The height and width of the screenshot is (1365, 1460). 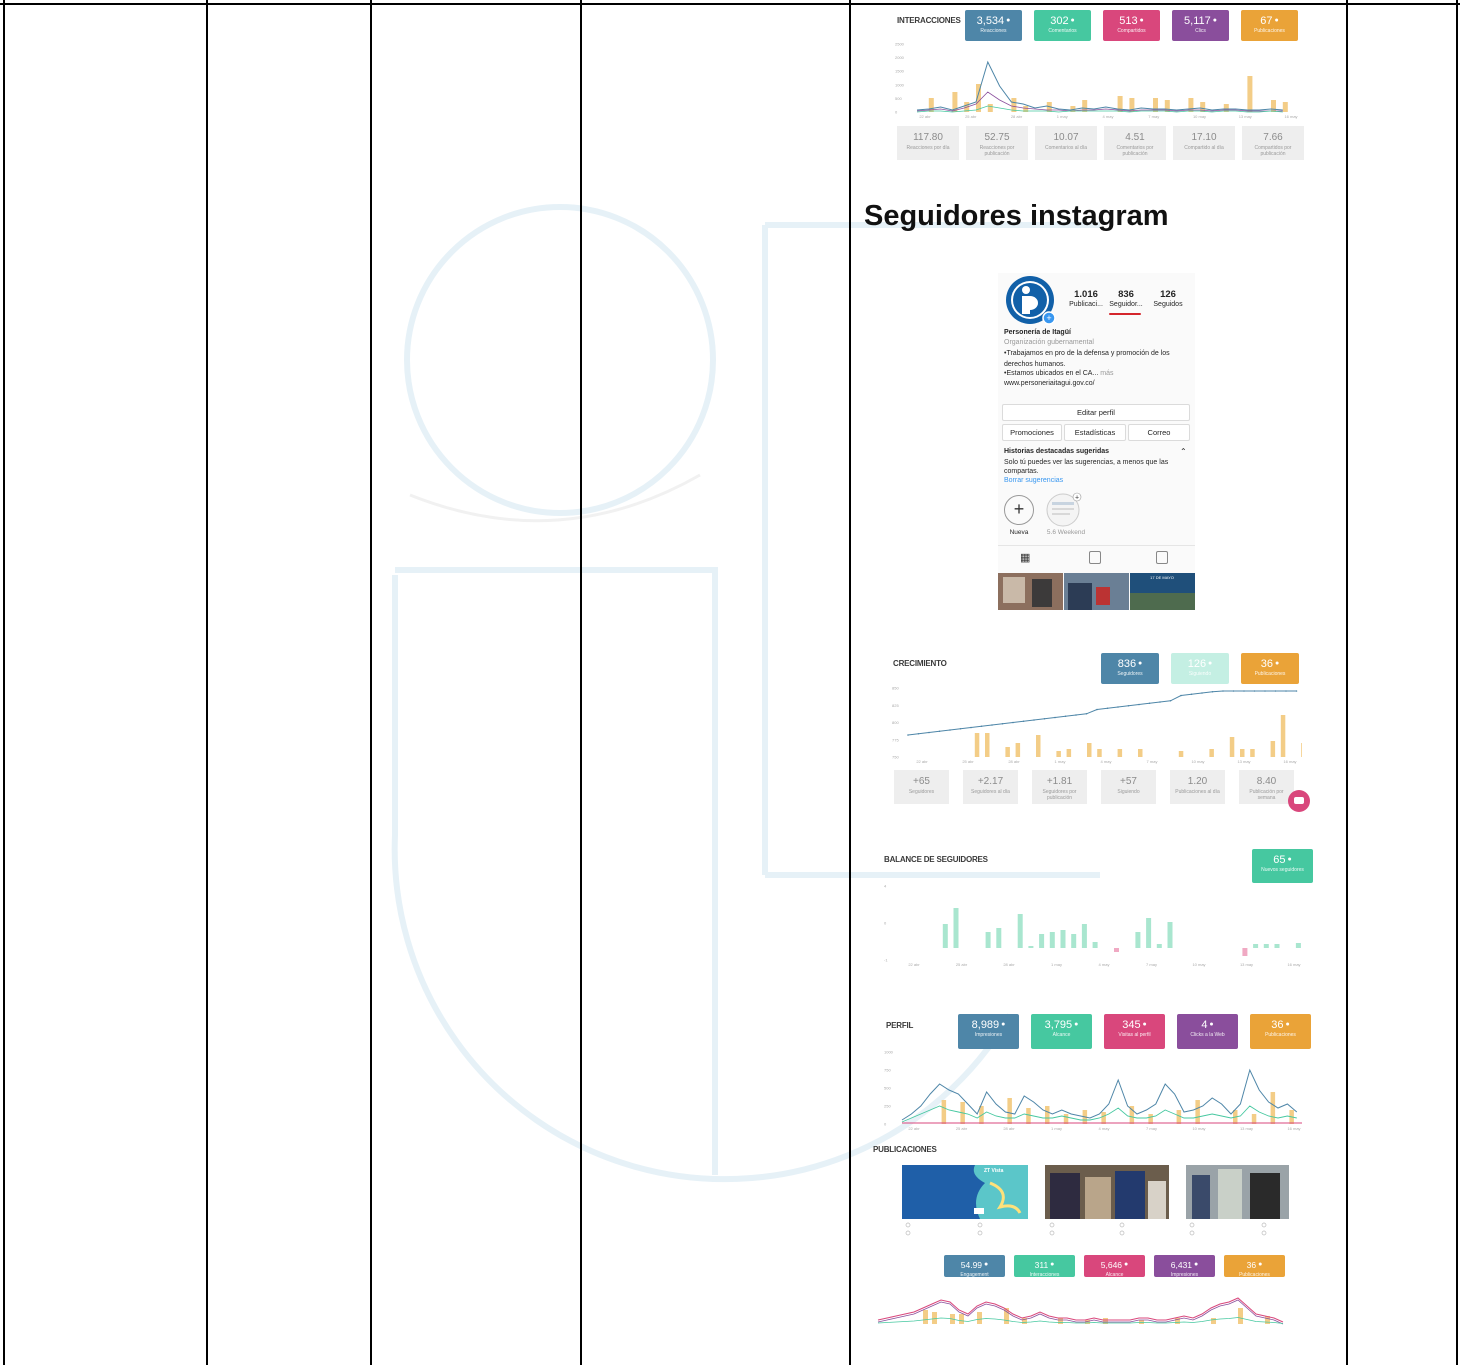 What do you see at coordinates (900, 1025) in the screenshot?
I see `perfil-title: PERFIL` at bounding box center [900, 1025].